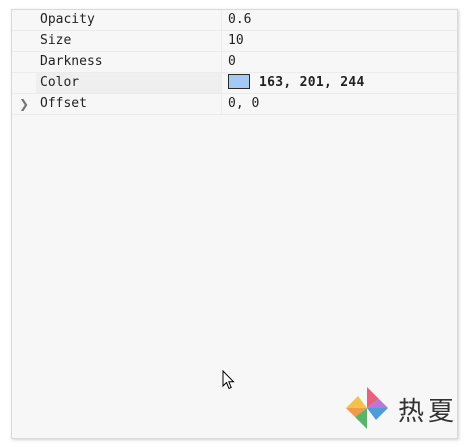 The width and height of the screenshot is (468, 447). Describe the element at coordinates (428, 412) in the screenshot. I see `watermark-text: 热夏` at that location.